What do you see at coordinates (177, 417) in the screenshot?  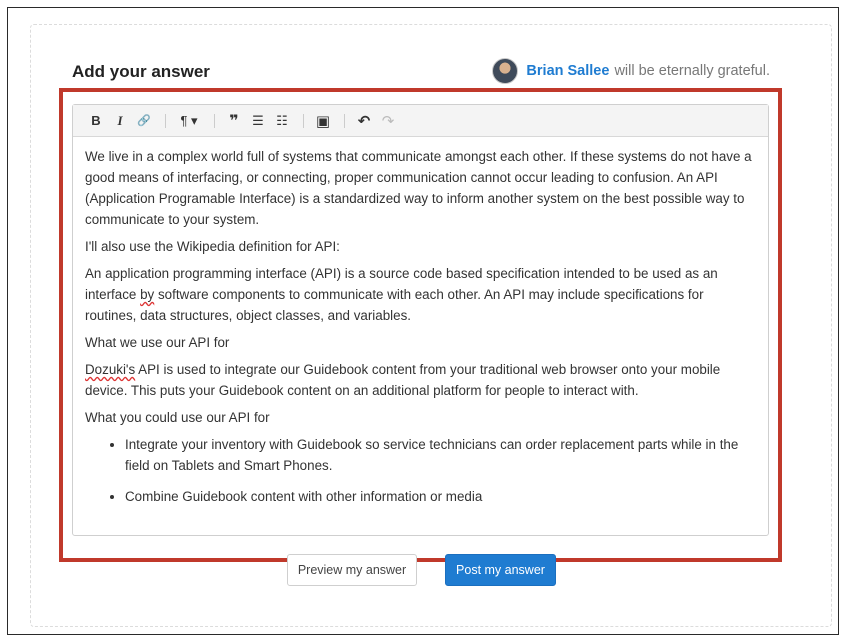 I see `paragraph-heading-could-use: What you could use our API for` at bounding box center [177, 417].